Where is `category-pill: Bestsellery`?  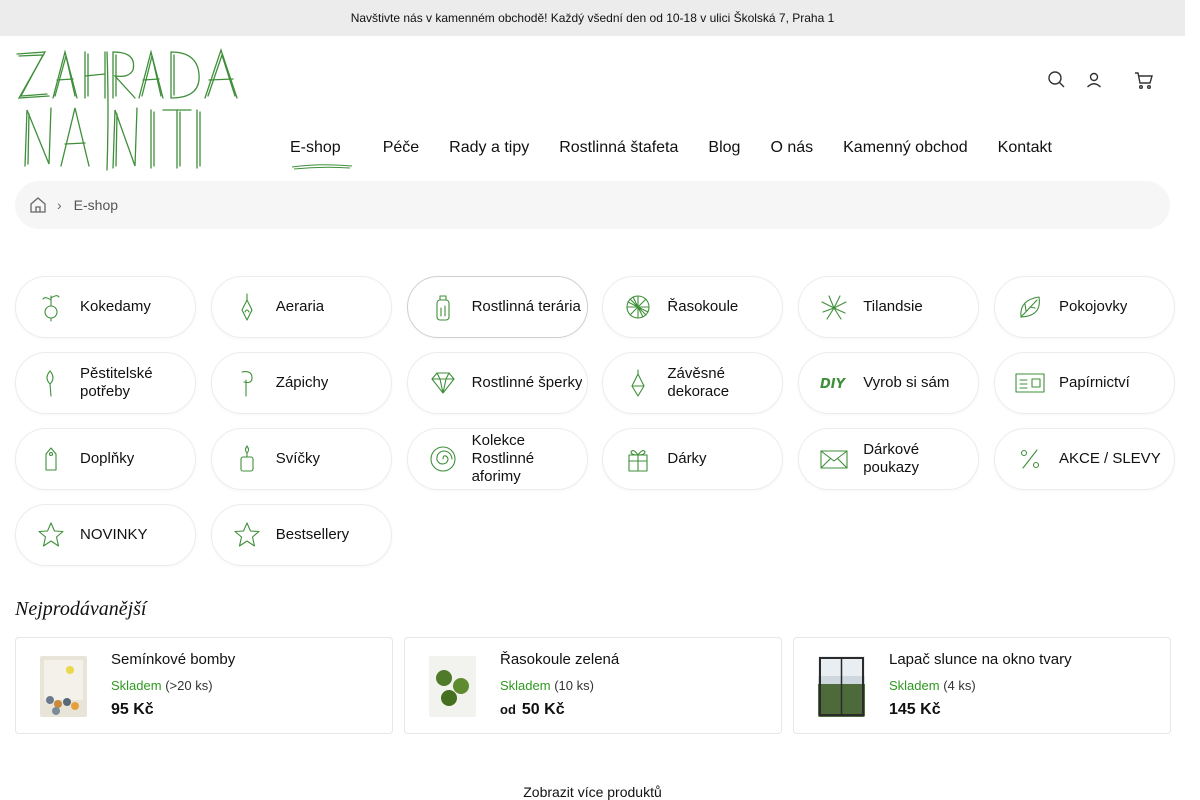
category-pill: Bestsellery is located at coordinates (301, 535).